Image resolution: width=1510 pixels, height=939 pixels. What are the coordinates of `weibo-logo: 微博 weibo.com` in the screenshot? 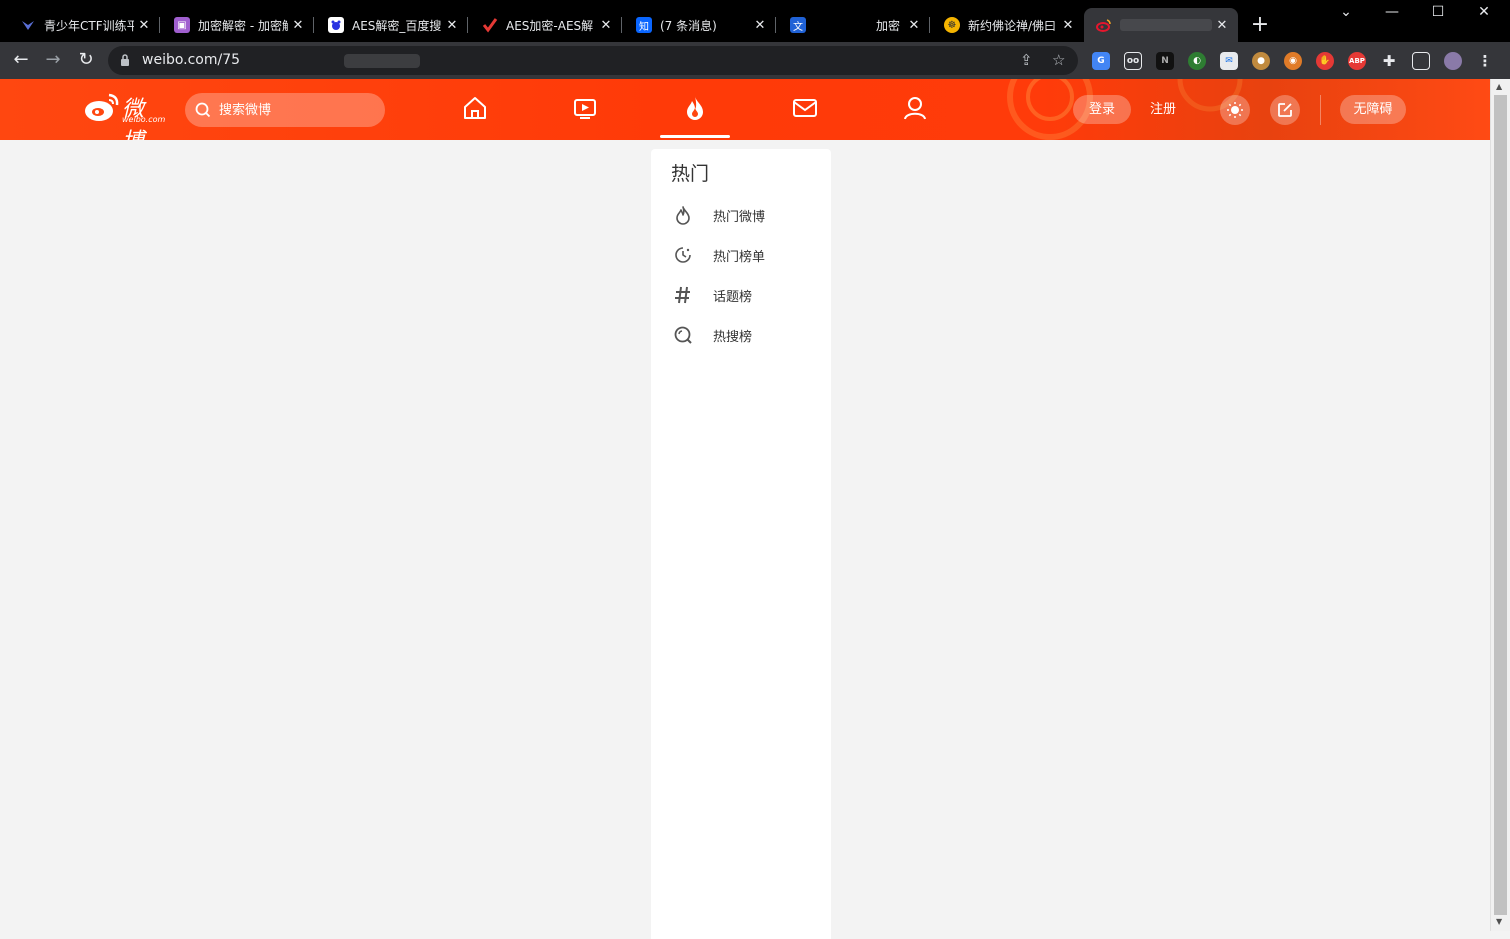 It's located at (124, 115).